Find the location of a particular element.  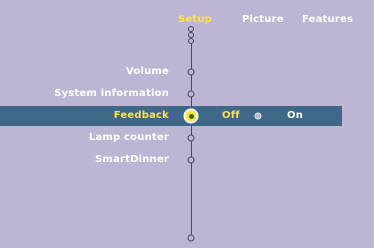

menu-item-system-information: System information is located at coordinates (111, 94).